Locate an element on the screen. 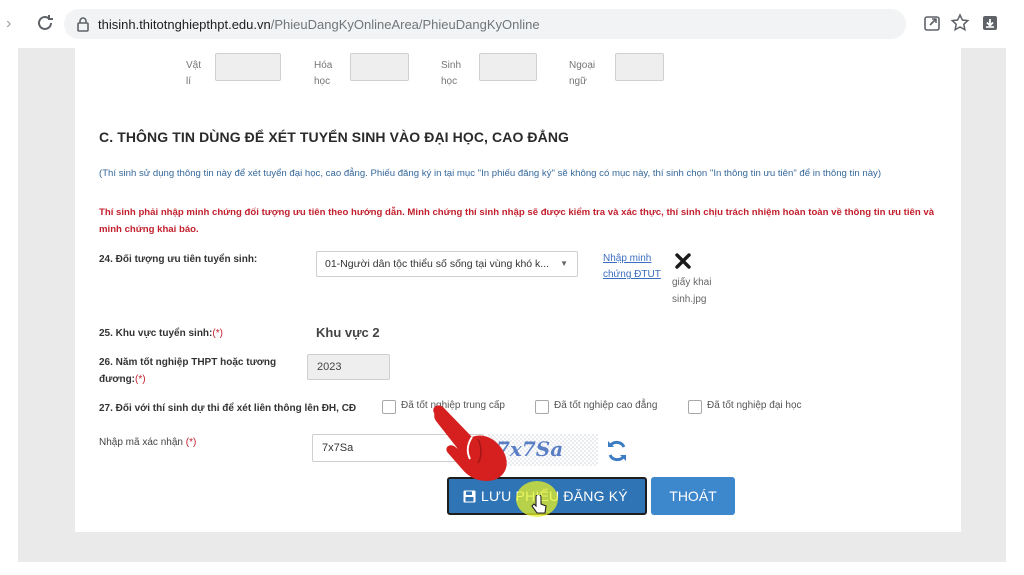  subject-label-biology: Sinh học is located at coordinates (451, 73).